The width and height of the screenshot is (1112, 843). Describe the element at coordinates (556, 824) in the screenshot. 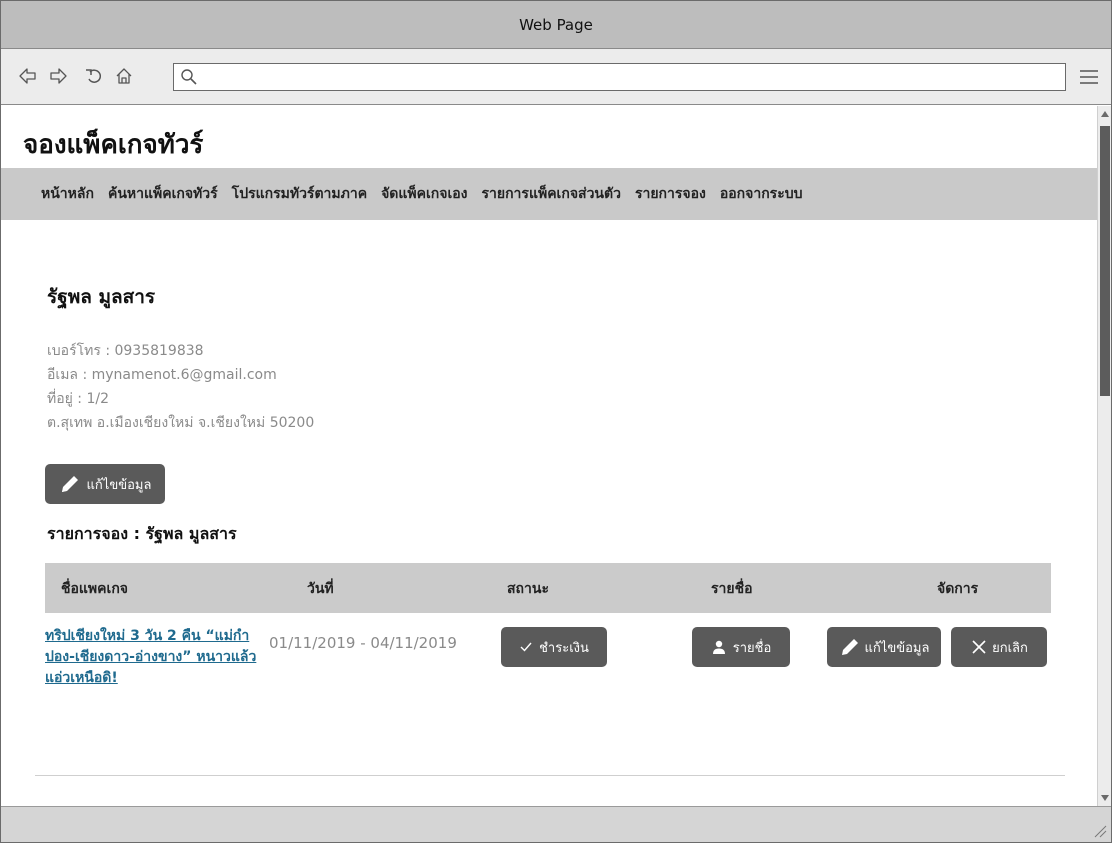

I see `status-bar` at that location.